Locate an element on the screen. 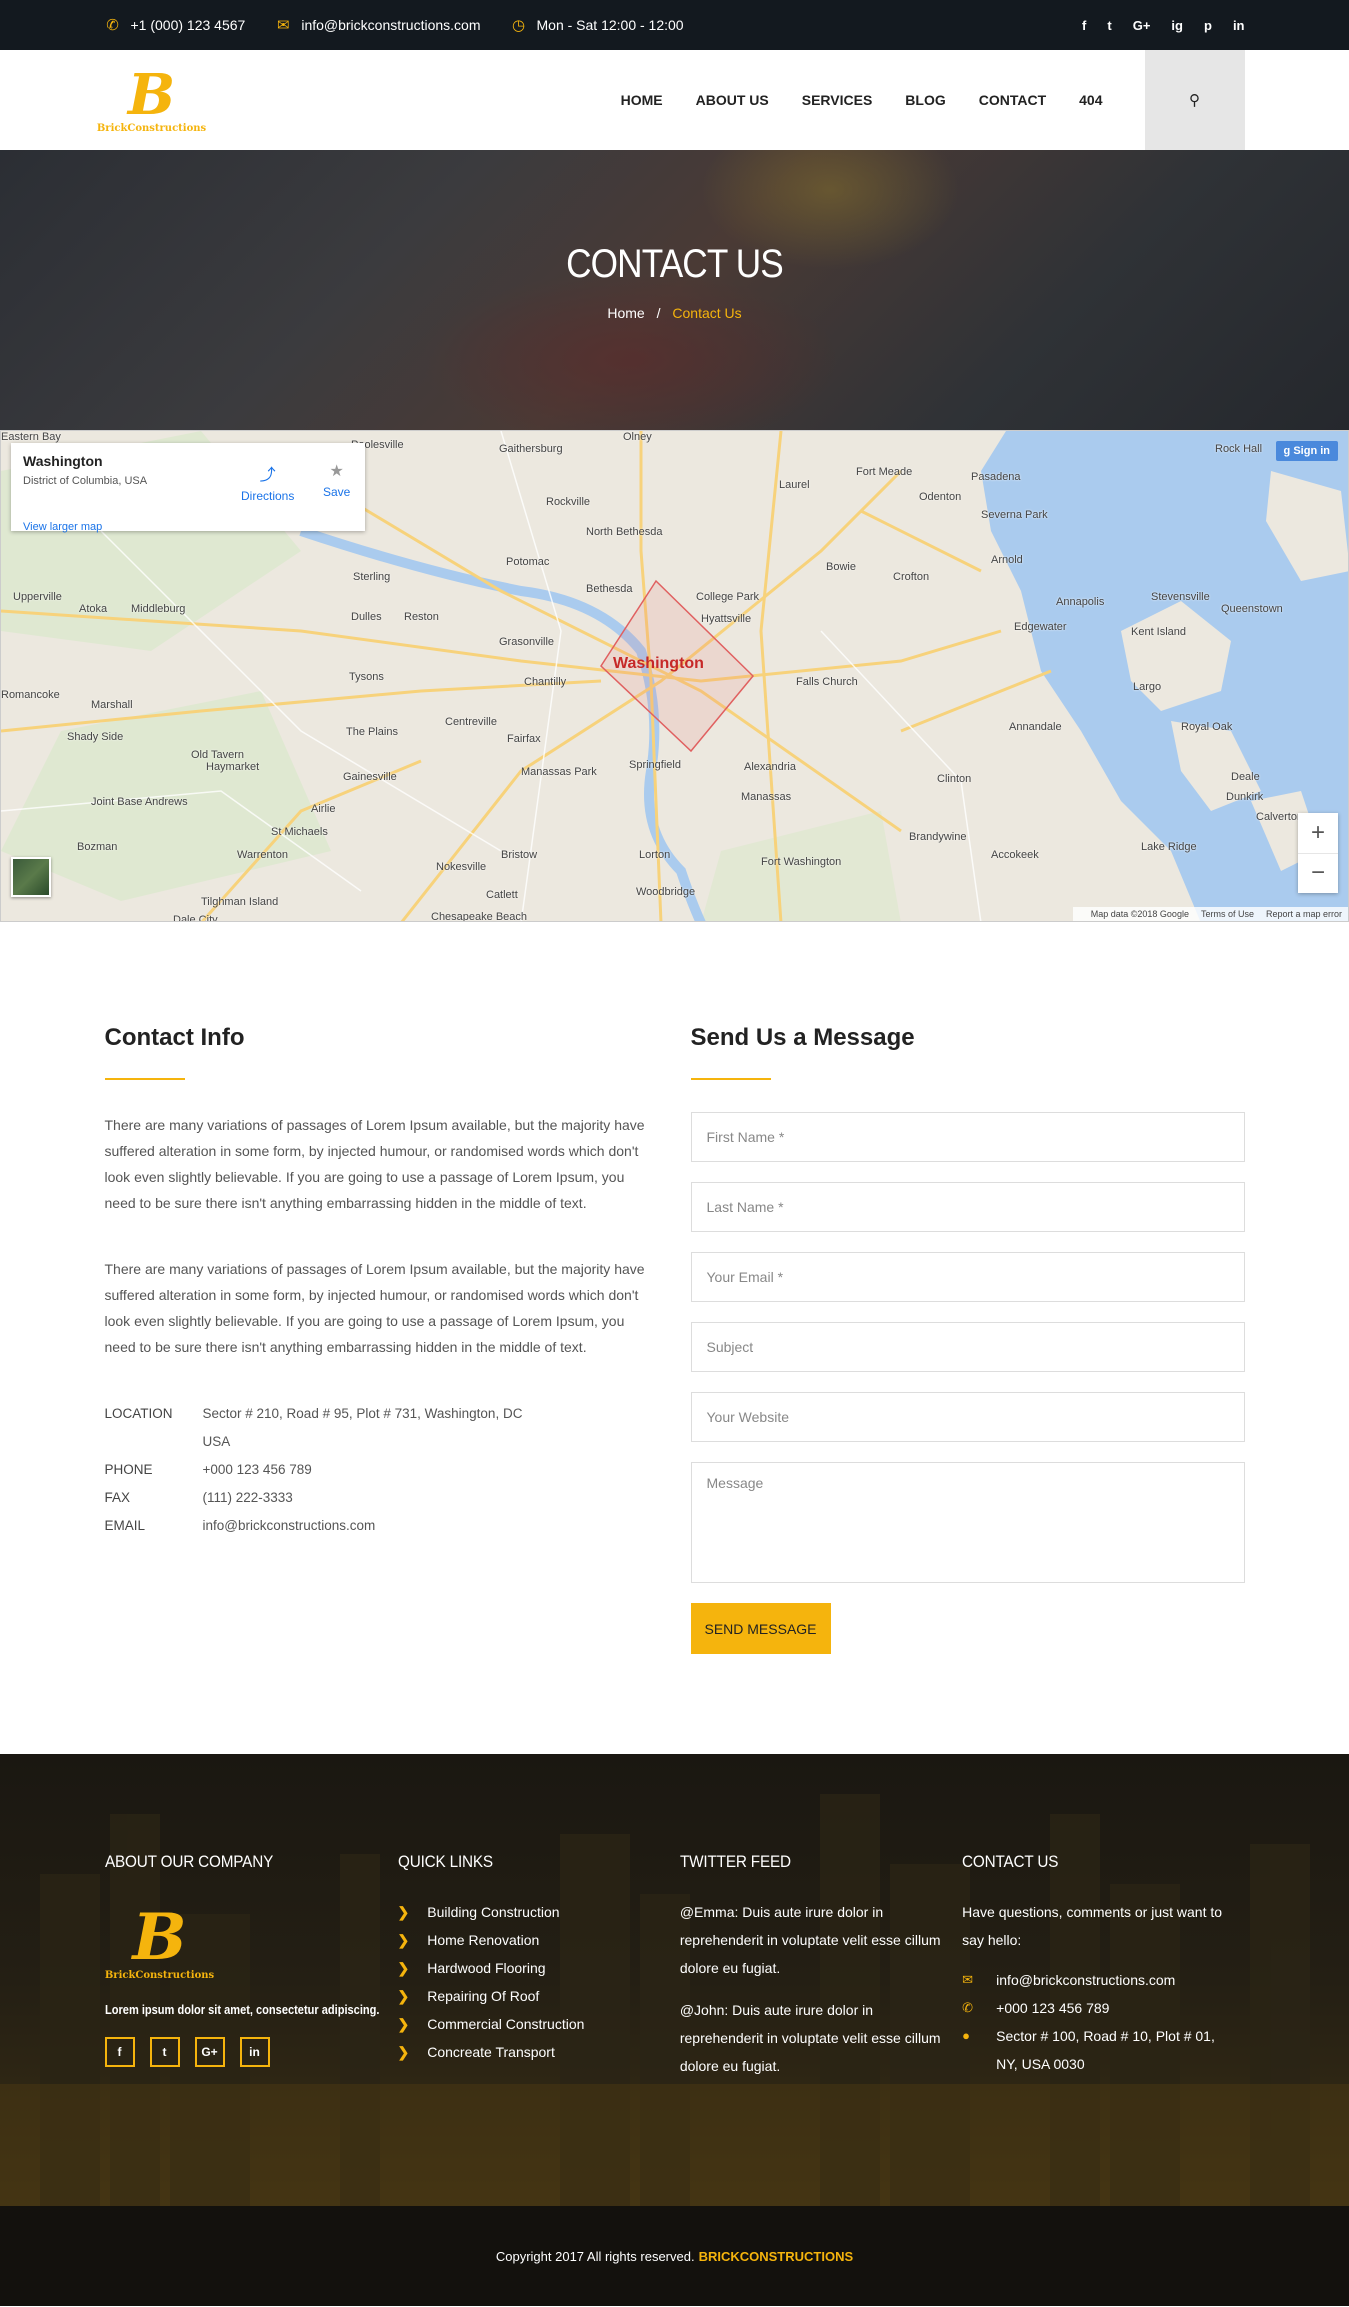  breadcrumb-home: Home is located at coordinates (625, 313).